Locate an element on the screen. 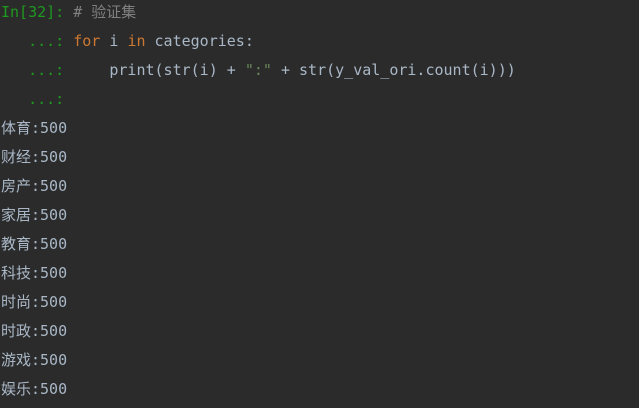 The image size is (639, 408). output-line: 时尚:500 is located at coordinates (34, 302).